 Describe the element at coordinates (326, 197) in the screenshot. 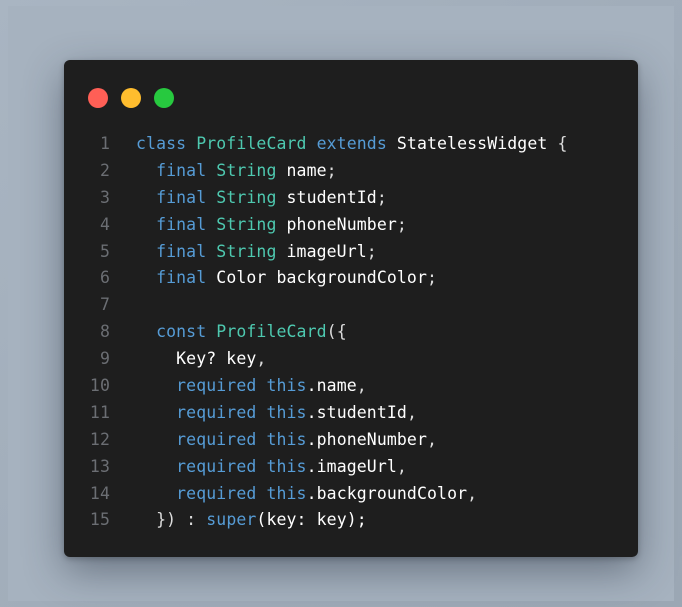

I see `code-token: studentId` at that location.